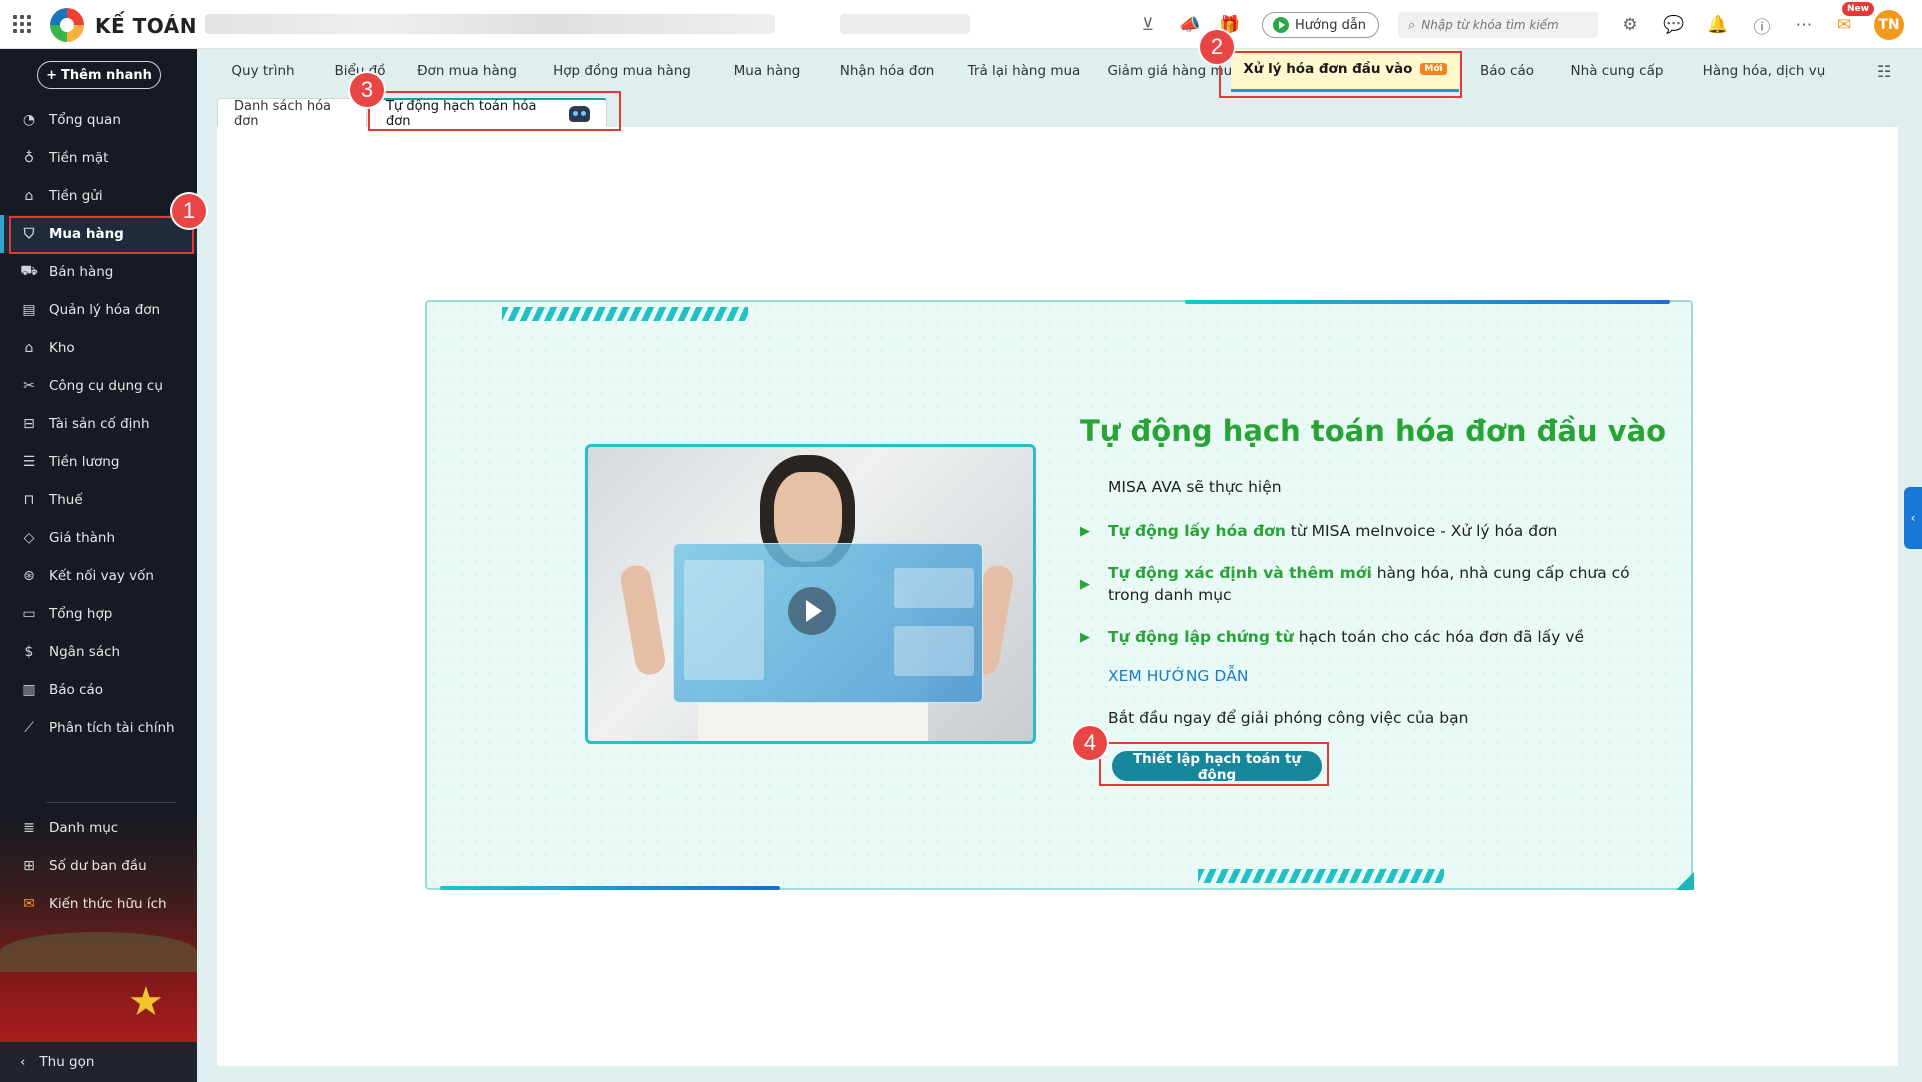 This screenshot has width=1922, height=1082. What do you see at coordinates (29, 424) in the screenshot?
I see `asset-icon: ⊟` at bounding box center [29, 424].